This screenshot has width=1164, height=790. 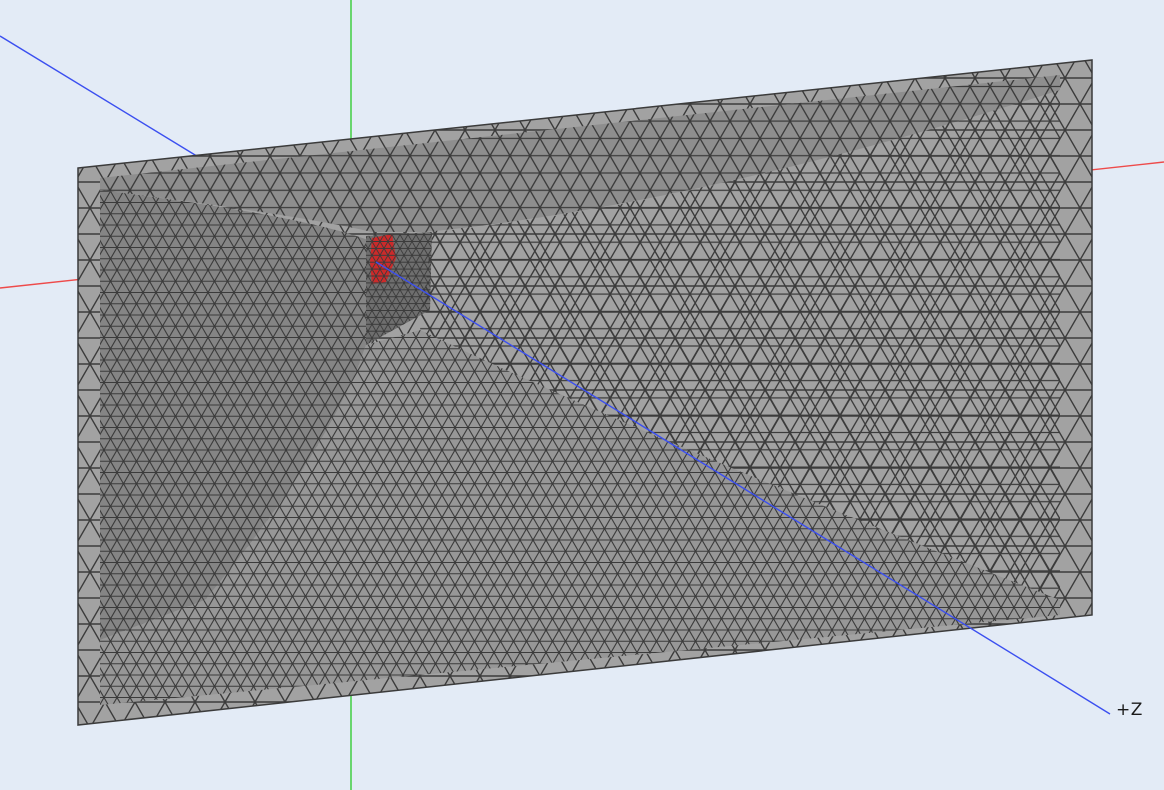 I want to click on z-axis-label: +Z, so click(x=1129, y=710).